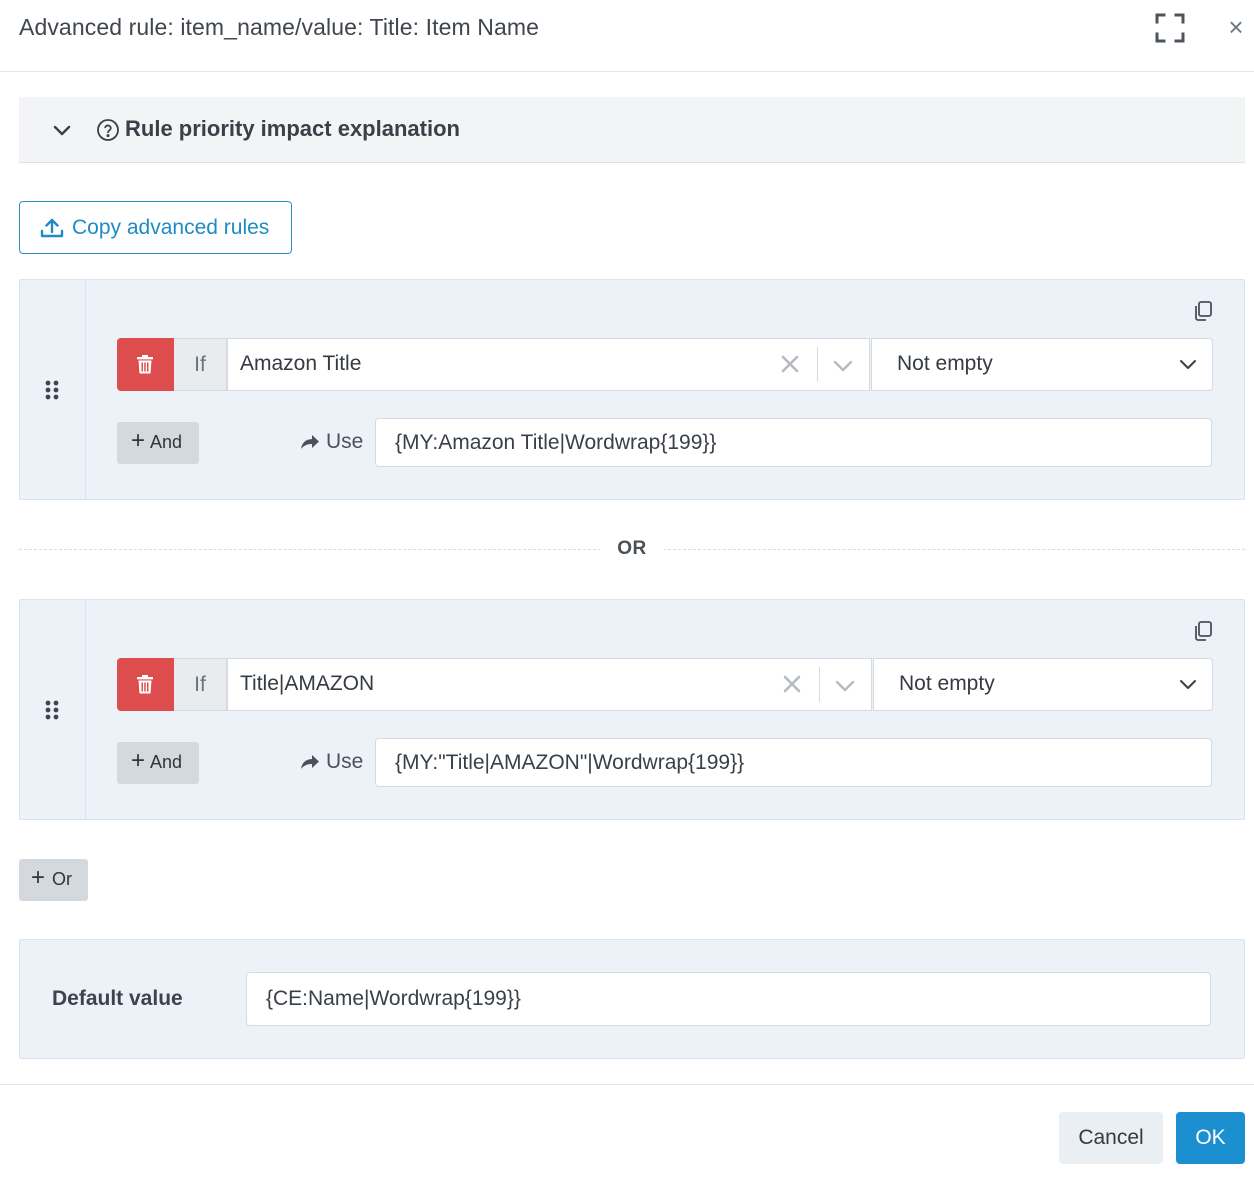  Describe the element at coordinates (307, 683) in the screenshot. I see `field-select-value: Title|AMAZON` at that location.